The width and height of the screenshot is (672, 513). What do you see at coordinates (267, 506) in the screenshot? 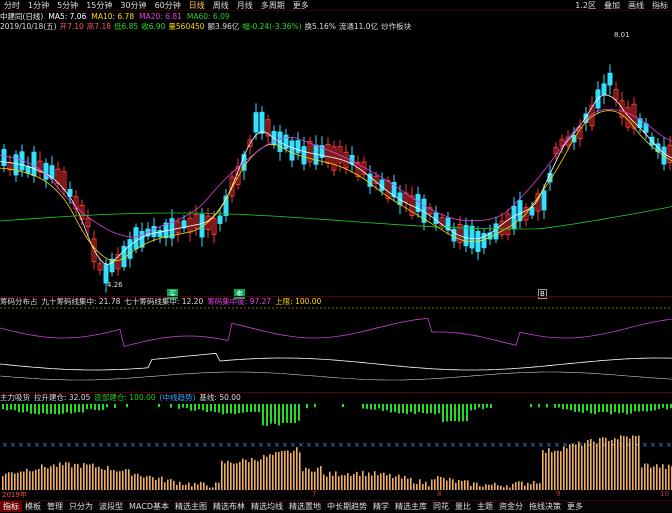
I see `indicator-tab-8: 精选均线` at bounding box center [267, 506].